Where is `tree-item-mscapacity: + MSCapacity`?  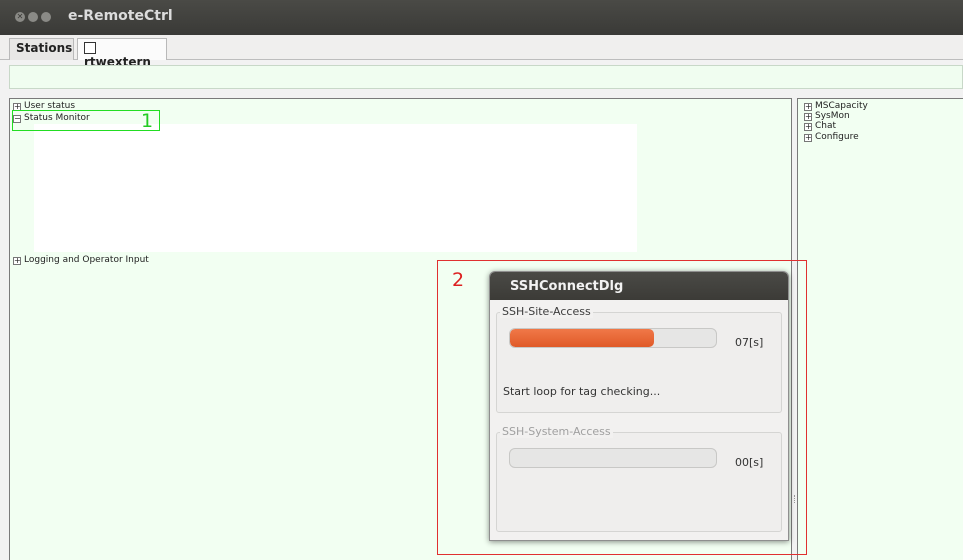
tree-item-mscapacity: + MSCapacity is located at coordinates (836, 106).